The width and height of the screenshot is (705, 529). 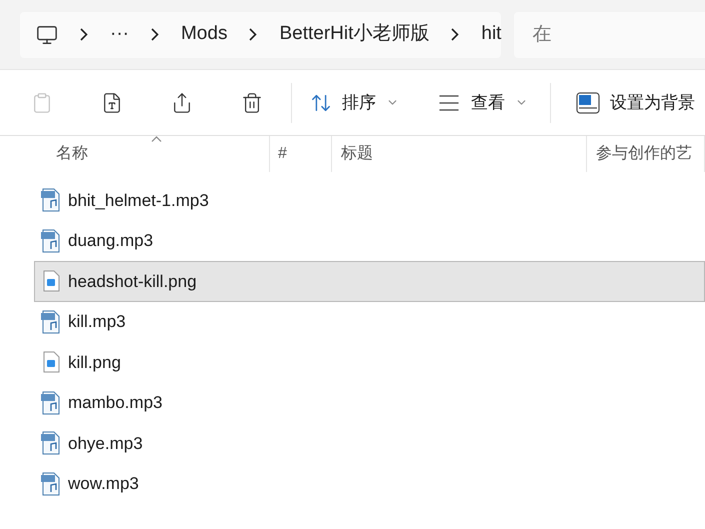 What do you see at coordinates (138, 201) in the screenshot?
I see `file-name: bhit_helmet-1.mp3` at bounding box center [138, 201].